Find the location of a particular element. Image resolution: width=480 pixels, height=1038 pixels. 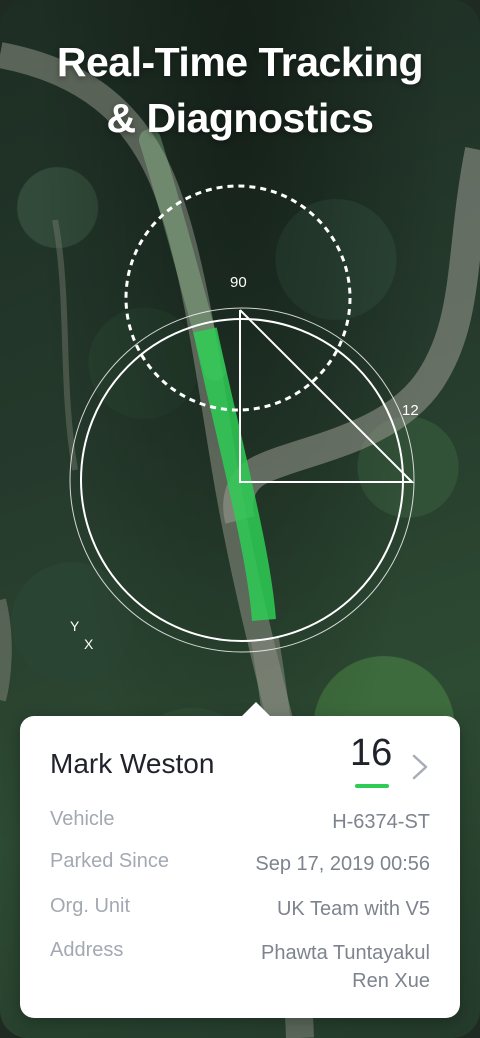

headline: Real-Time Tracking & Diagnostics is located at coordinates (240, 90).